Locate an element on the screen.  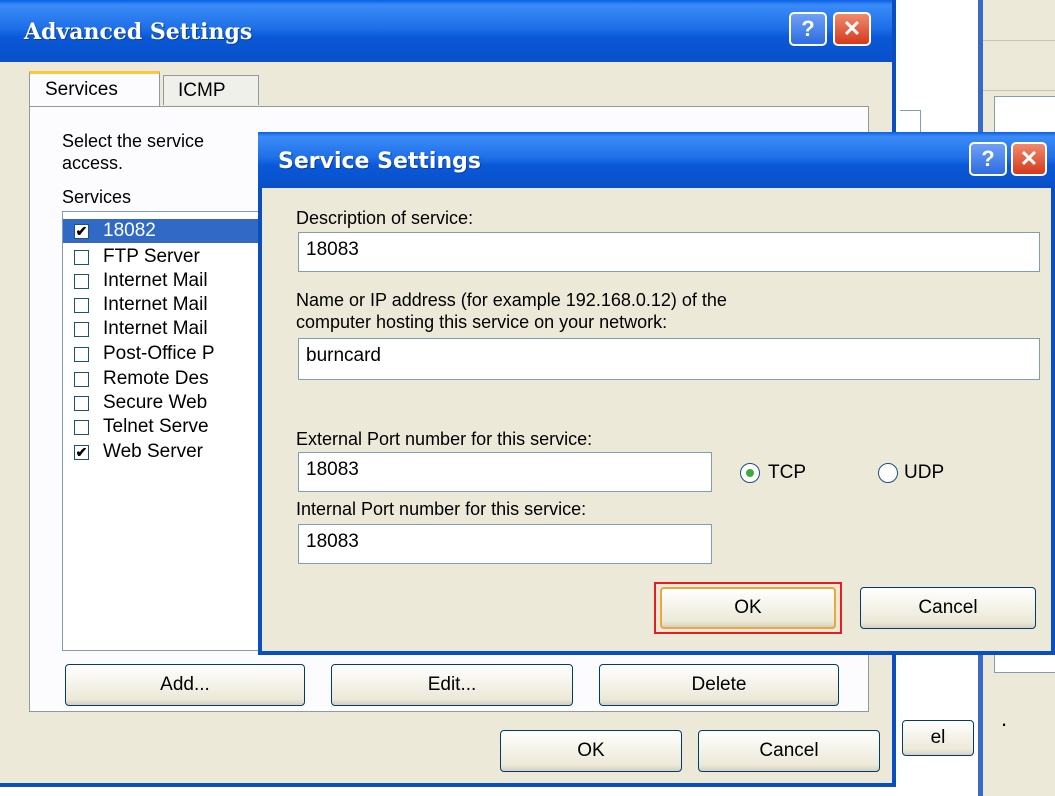
list-item: ✔ Web Server is located at coordinates (168, 452).